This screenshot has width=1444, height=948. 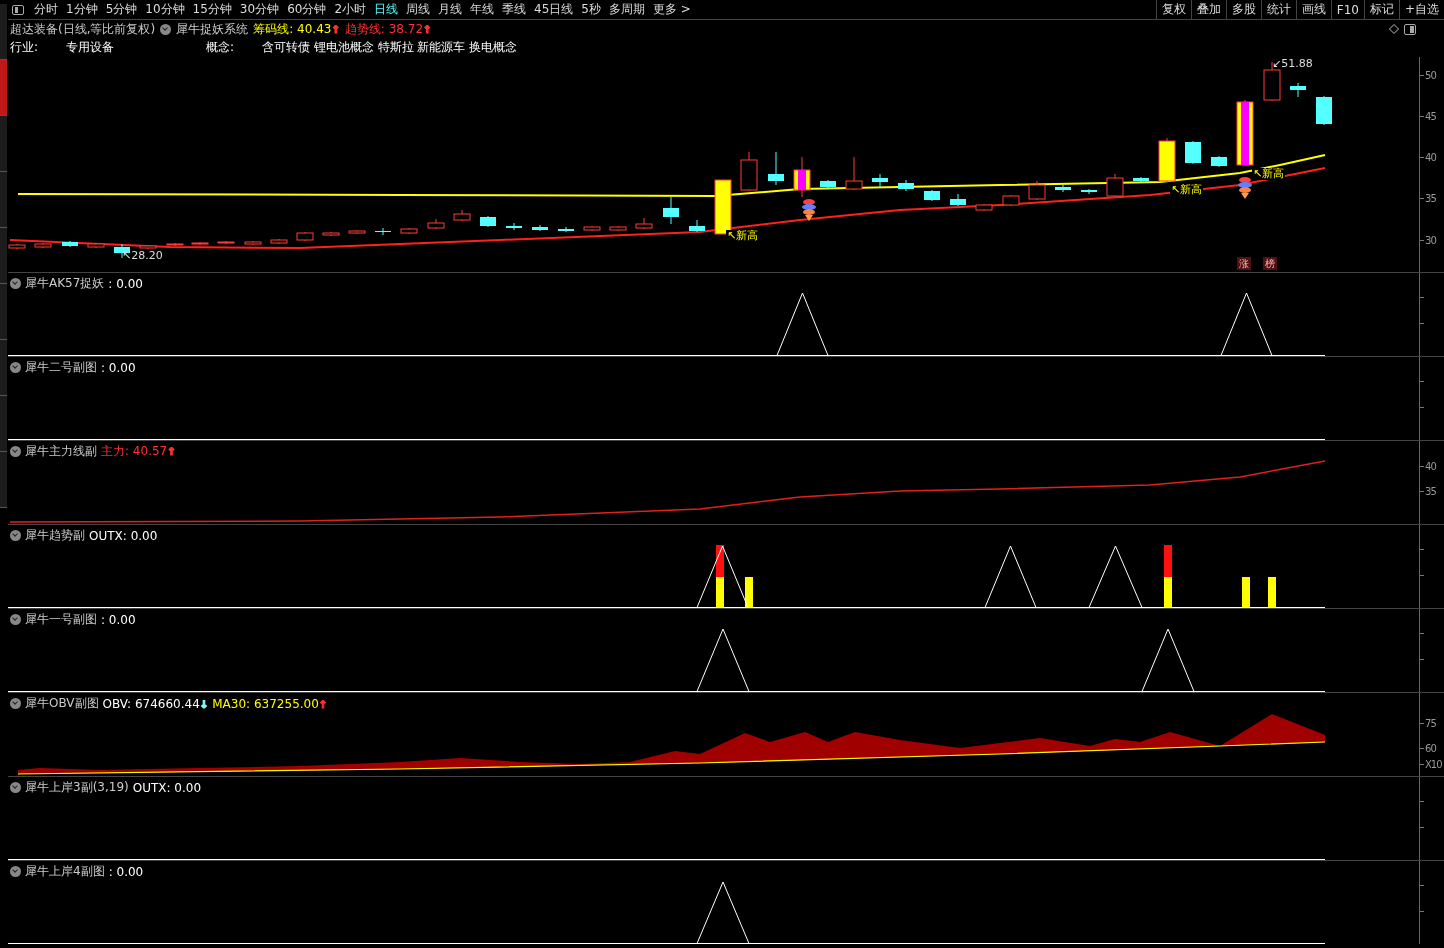 I want to click on indicator-value: 筹码线: 40.43↑, so click(x=296, y=29).